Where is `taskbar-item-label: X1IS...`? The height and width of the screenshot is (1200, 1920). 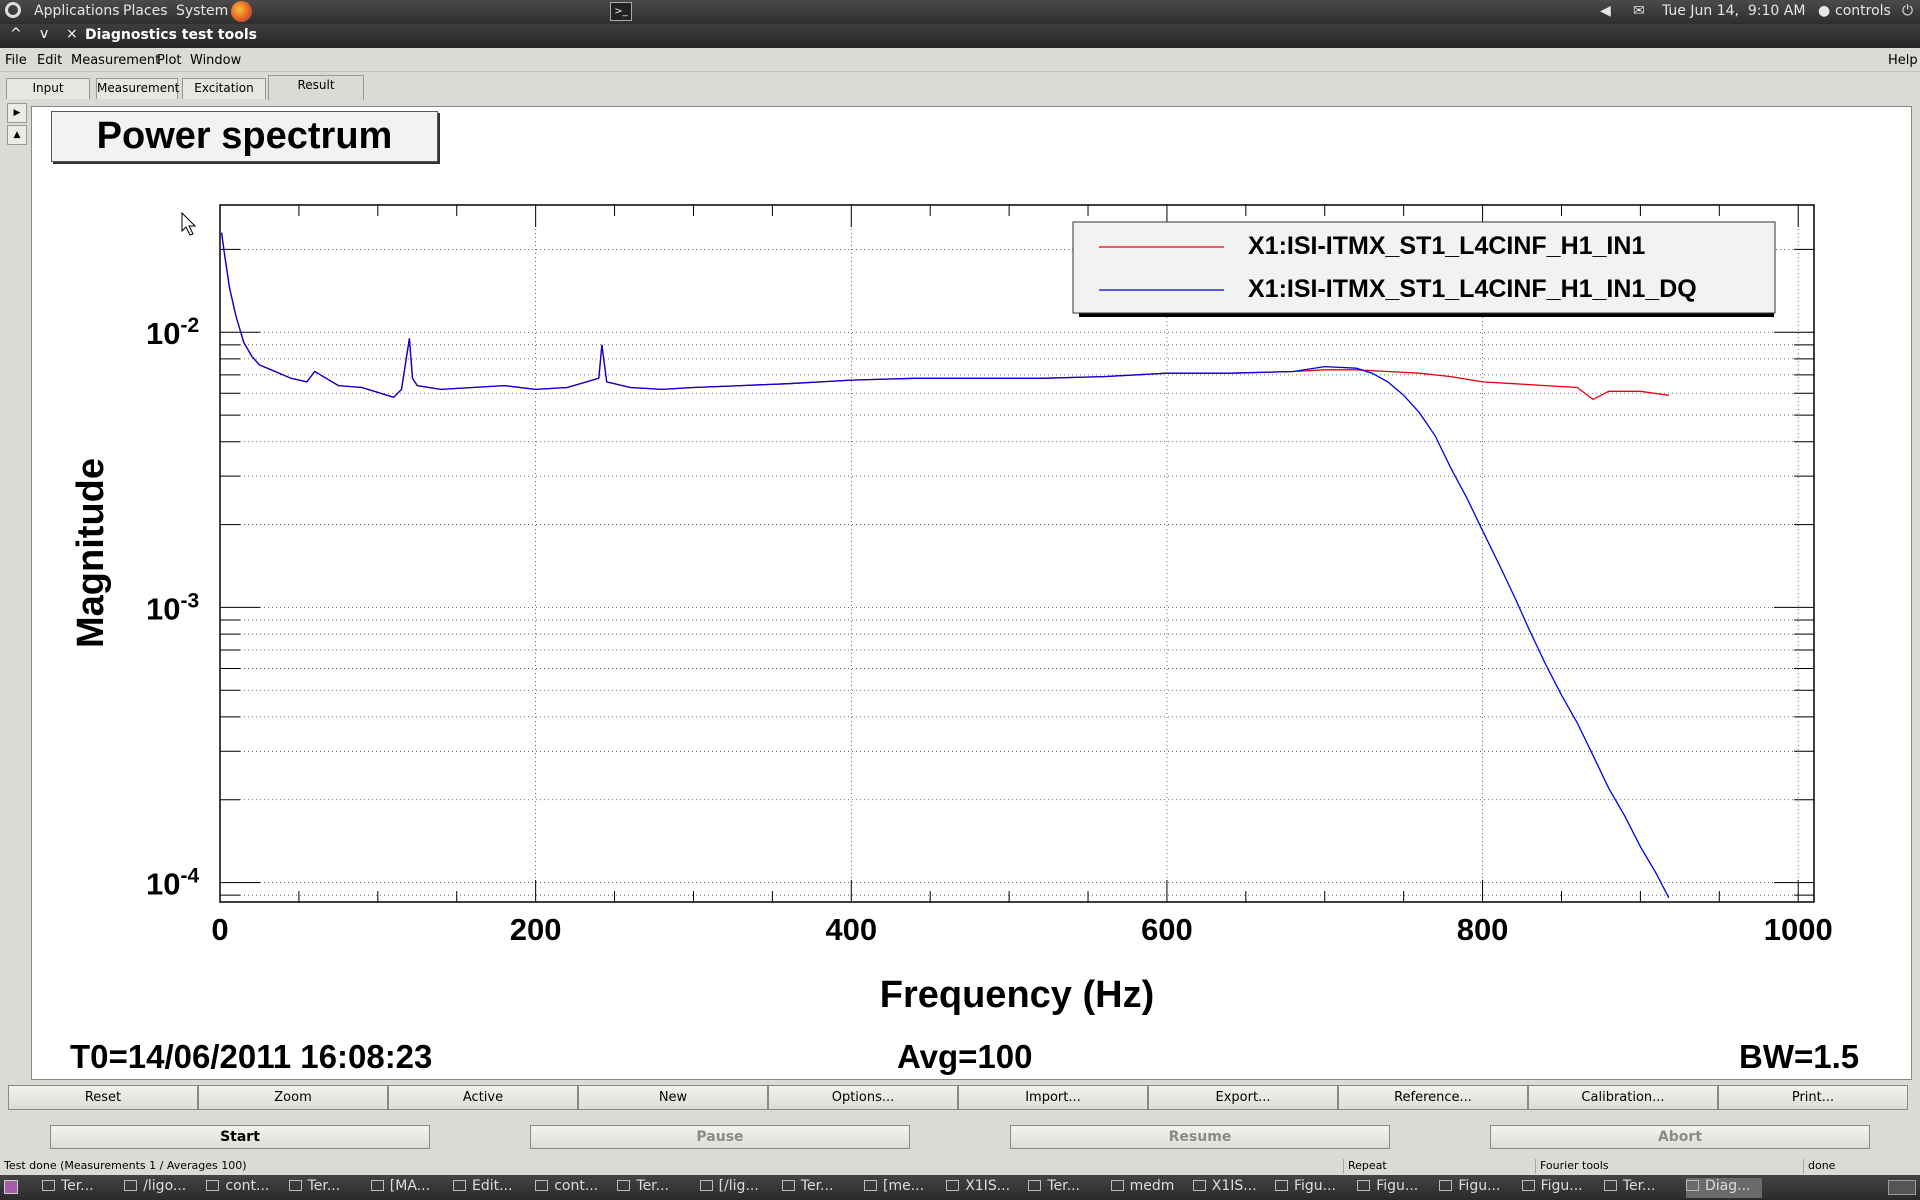
taskbar-item-label: X1IS... is located at coordinates (988, 1186).